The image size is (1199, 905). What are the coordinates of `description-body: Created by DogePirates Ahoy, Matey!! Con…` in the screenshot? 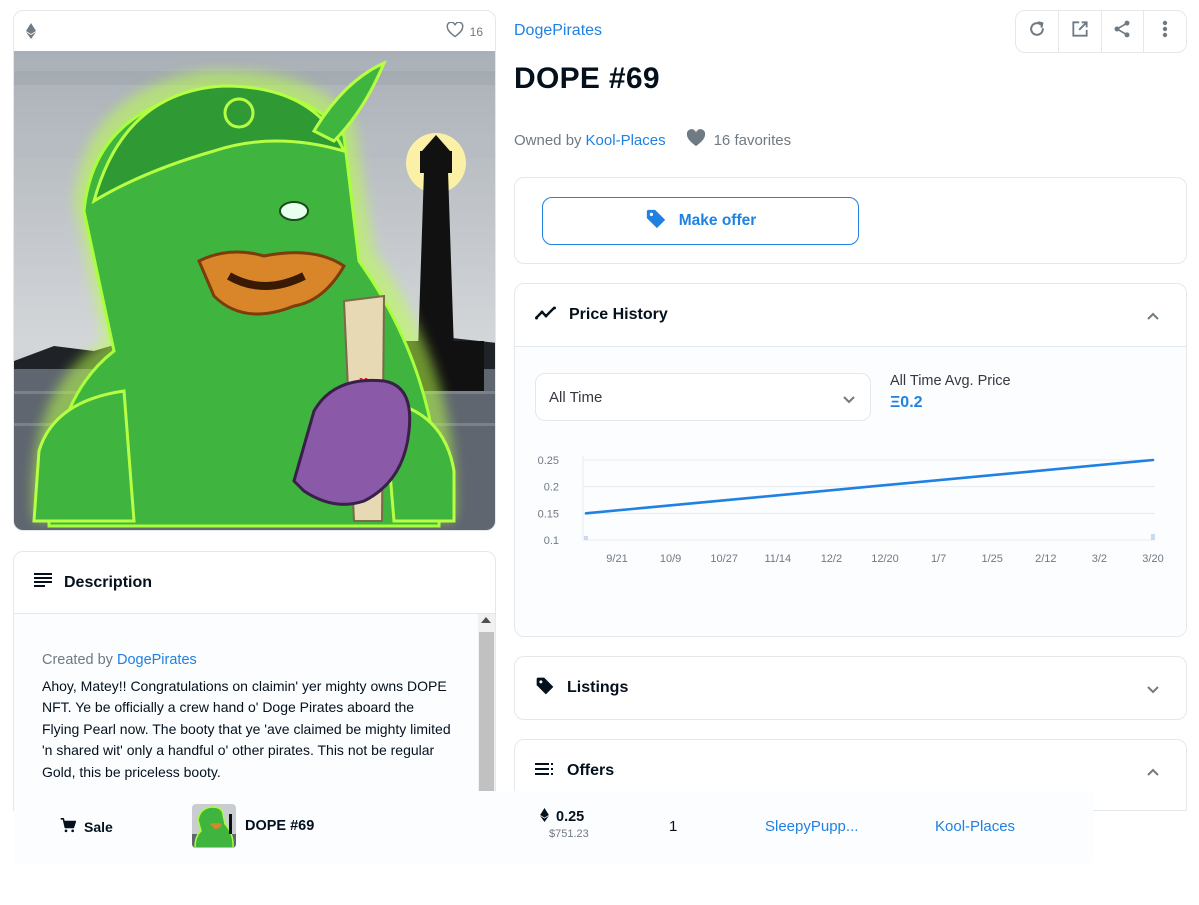 It's located at (246, 712).